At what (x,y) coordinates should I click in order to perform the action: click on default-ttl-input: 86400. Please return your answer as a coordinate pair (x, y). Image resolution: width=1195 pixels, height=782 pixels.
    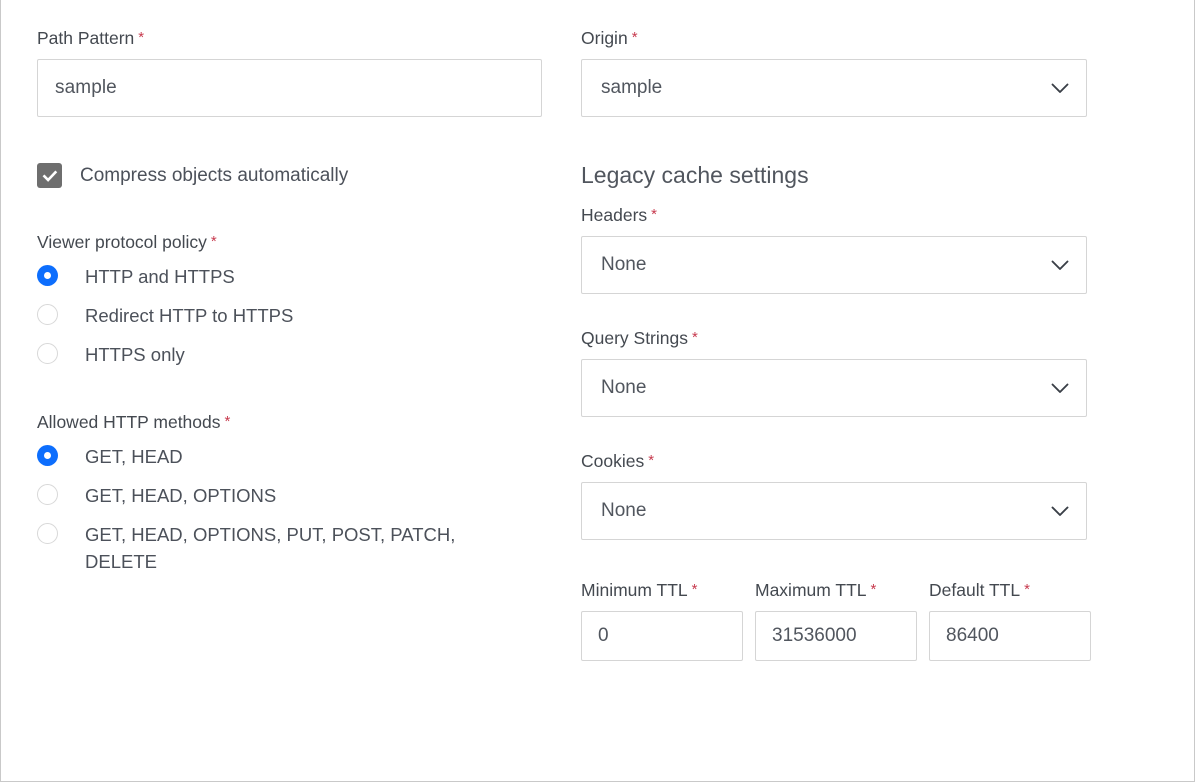
    Looking at the image, I should click on (1010, 636).